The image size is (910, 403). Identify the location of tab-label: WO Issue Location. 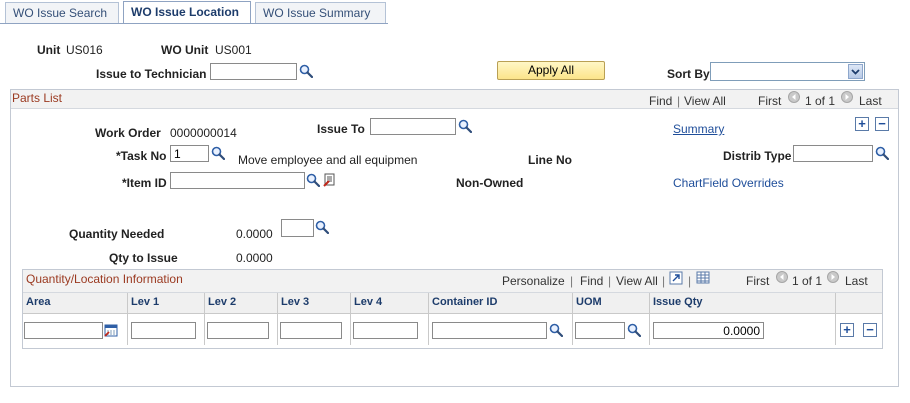
(185, 12).